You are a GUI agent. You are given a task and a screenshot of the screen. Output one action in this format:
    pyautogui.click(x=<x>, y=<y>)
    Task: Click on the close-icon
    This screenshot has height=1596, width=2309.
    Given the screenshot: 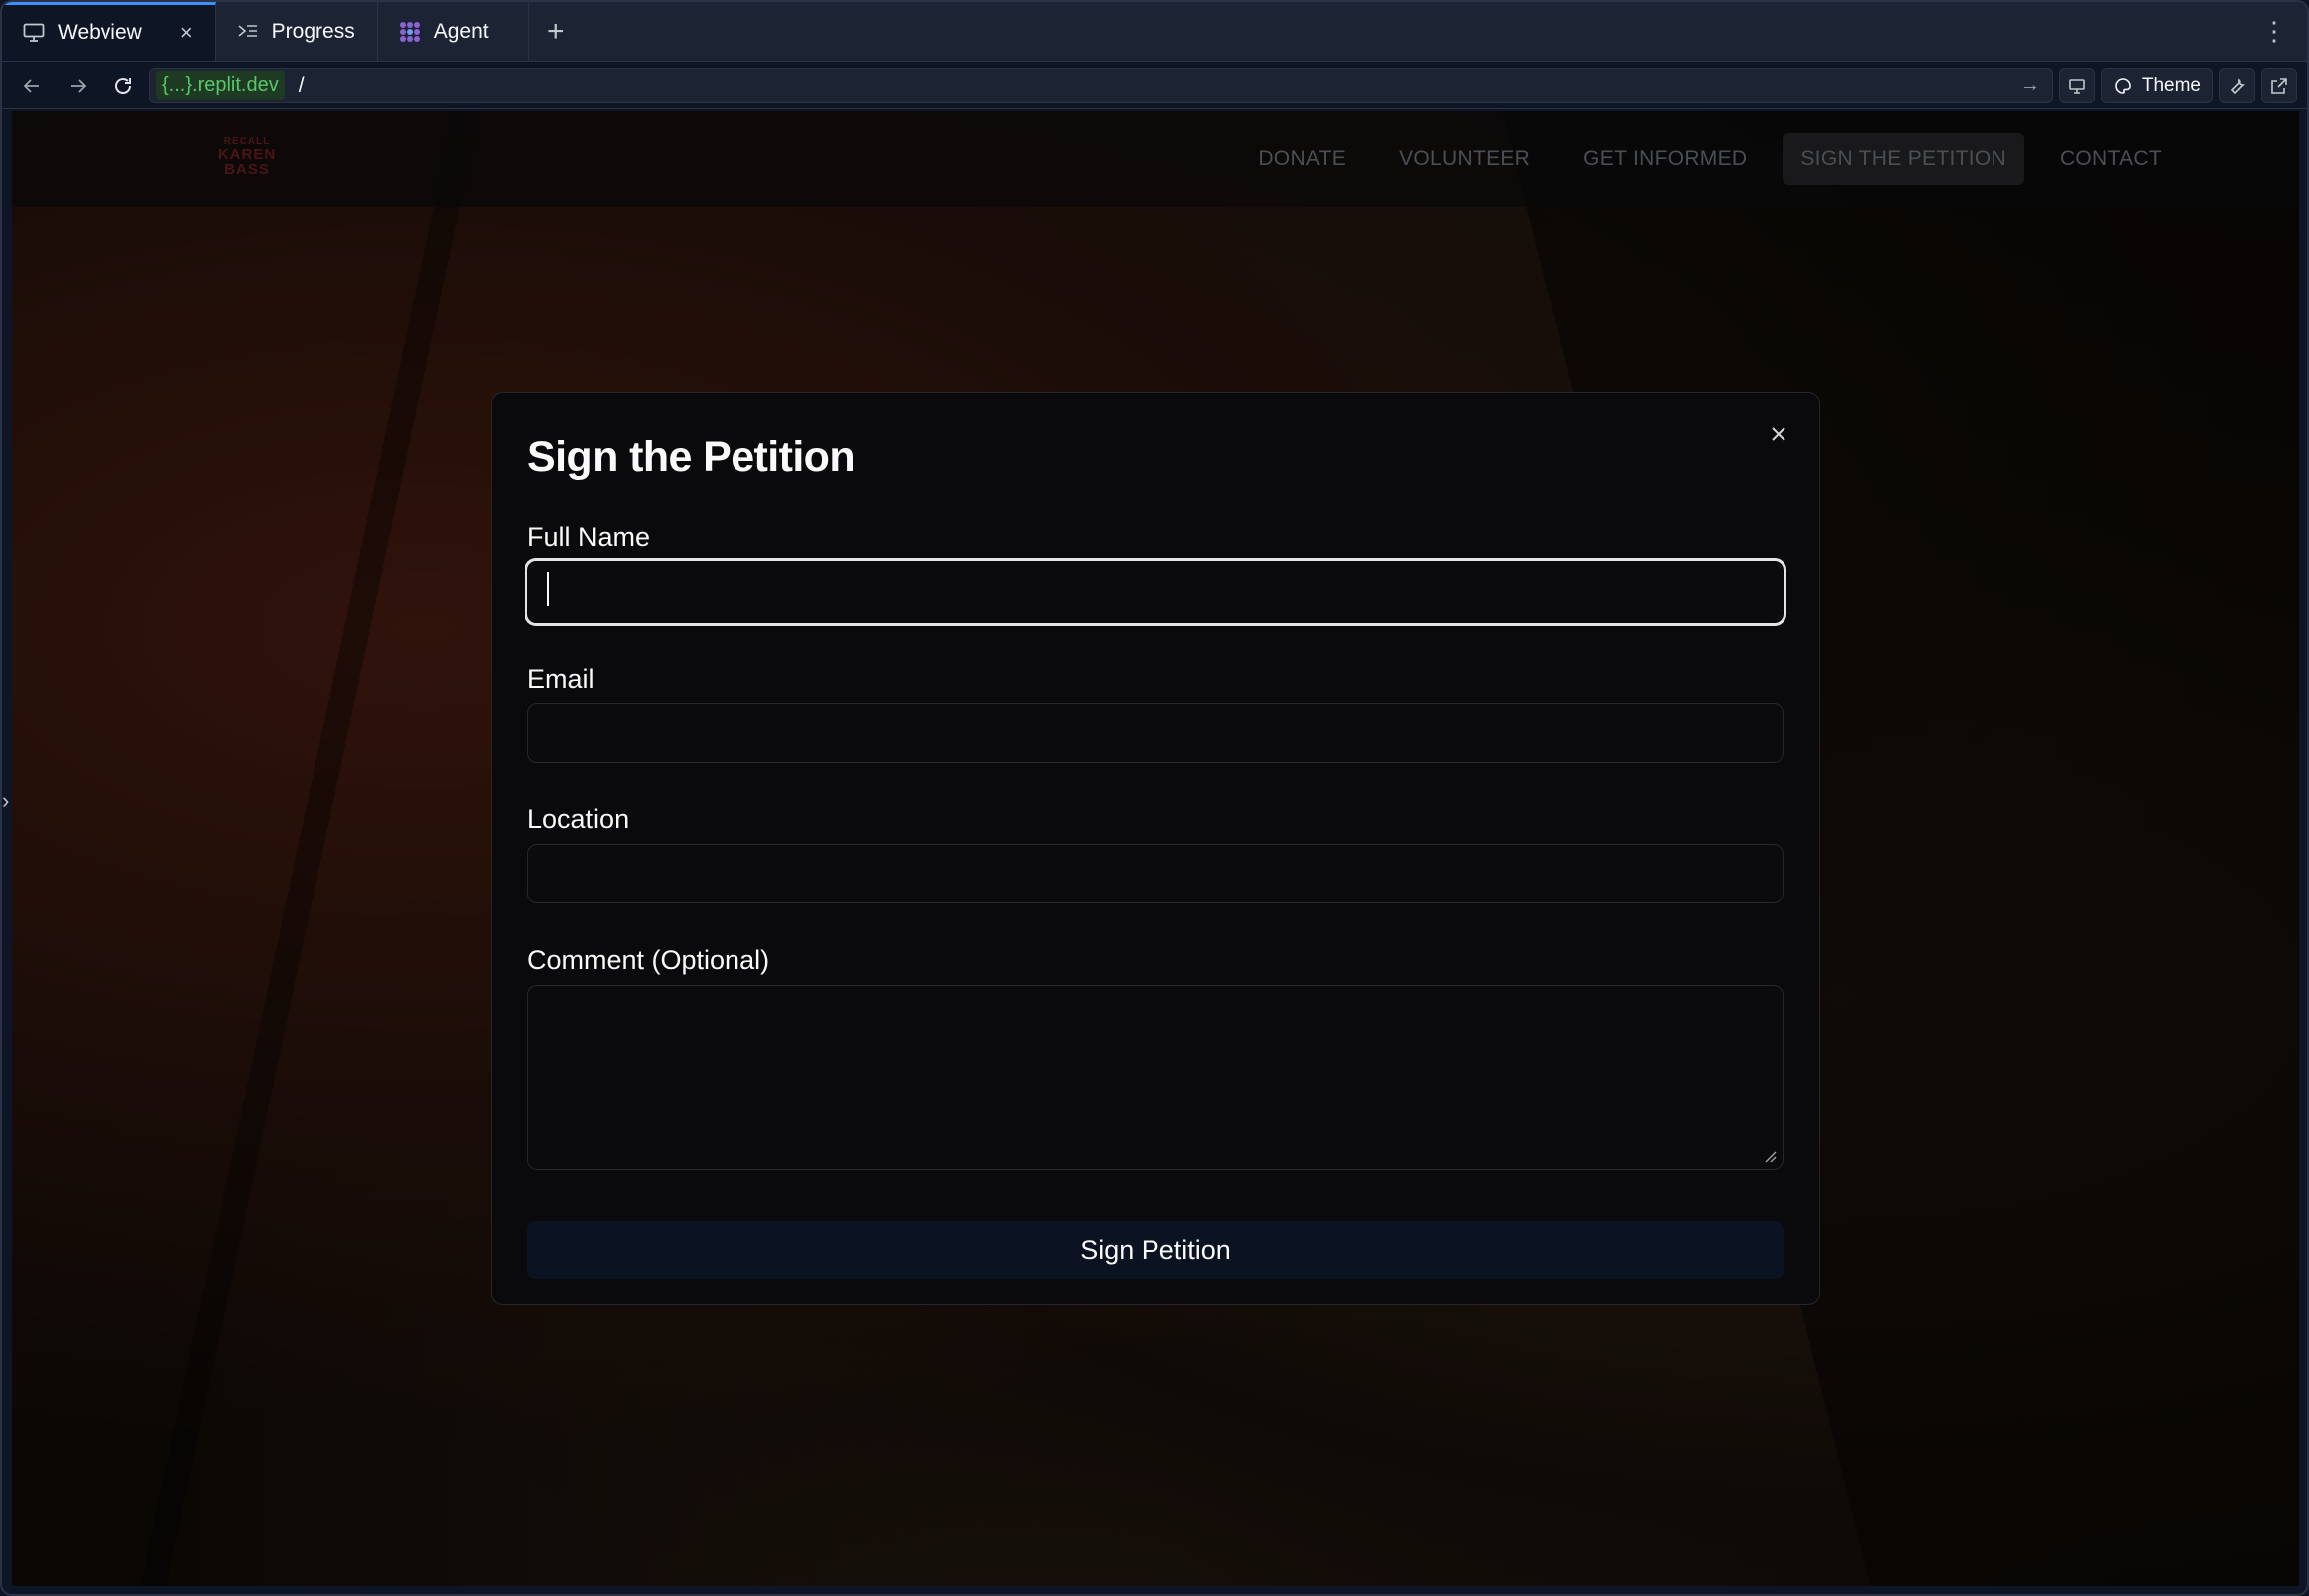 What is the action you would take?
    pyautogui.click(x=1779, y=434)
    